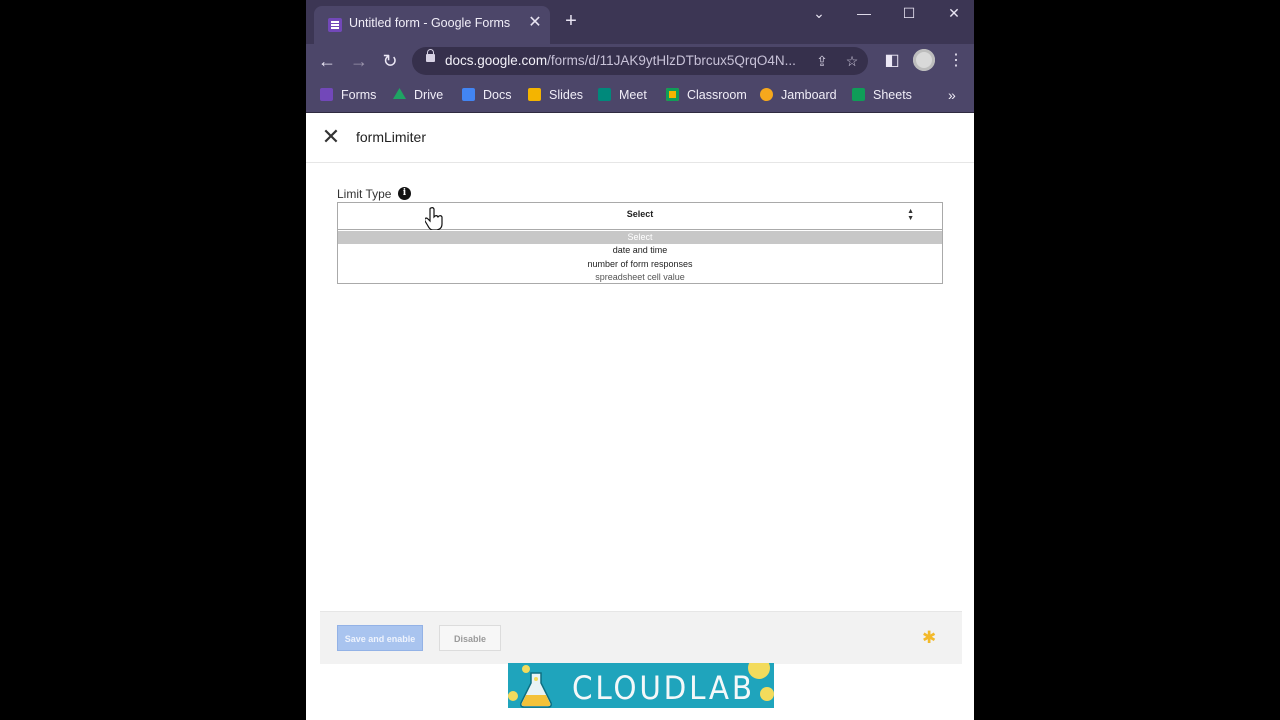  Describe the element at coordinates (327, 61) in the screenshot. I see `back-button: ←` at that location.